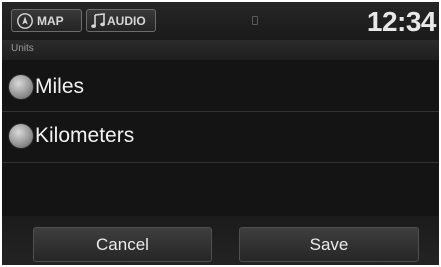 Image resolution: width=441 pixels, height=267 pixels. I want to click on save-button: Save, so click(329, 244).